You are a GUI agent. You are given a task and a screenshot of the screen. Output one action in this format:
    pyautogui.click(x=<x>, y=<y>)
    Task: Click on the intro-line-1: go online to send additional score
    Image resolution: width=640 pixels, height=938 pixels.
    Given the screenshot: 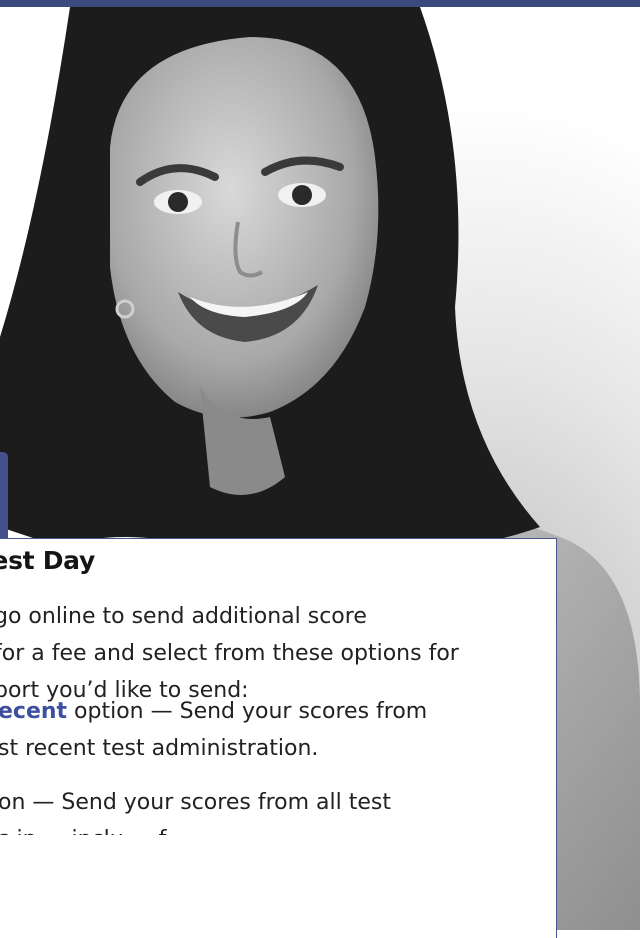 What is the action you would take?
    pyautogui.click(x=183, y=616)
    